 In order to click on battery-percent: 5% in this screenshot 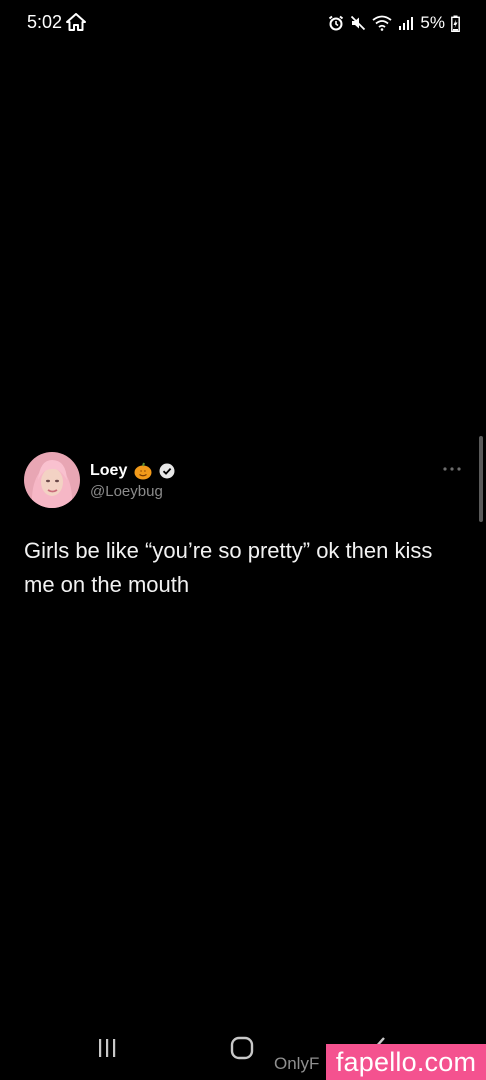, I will do `click(432, 22)`.